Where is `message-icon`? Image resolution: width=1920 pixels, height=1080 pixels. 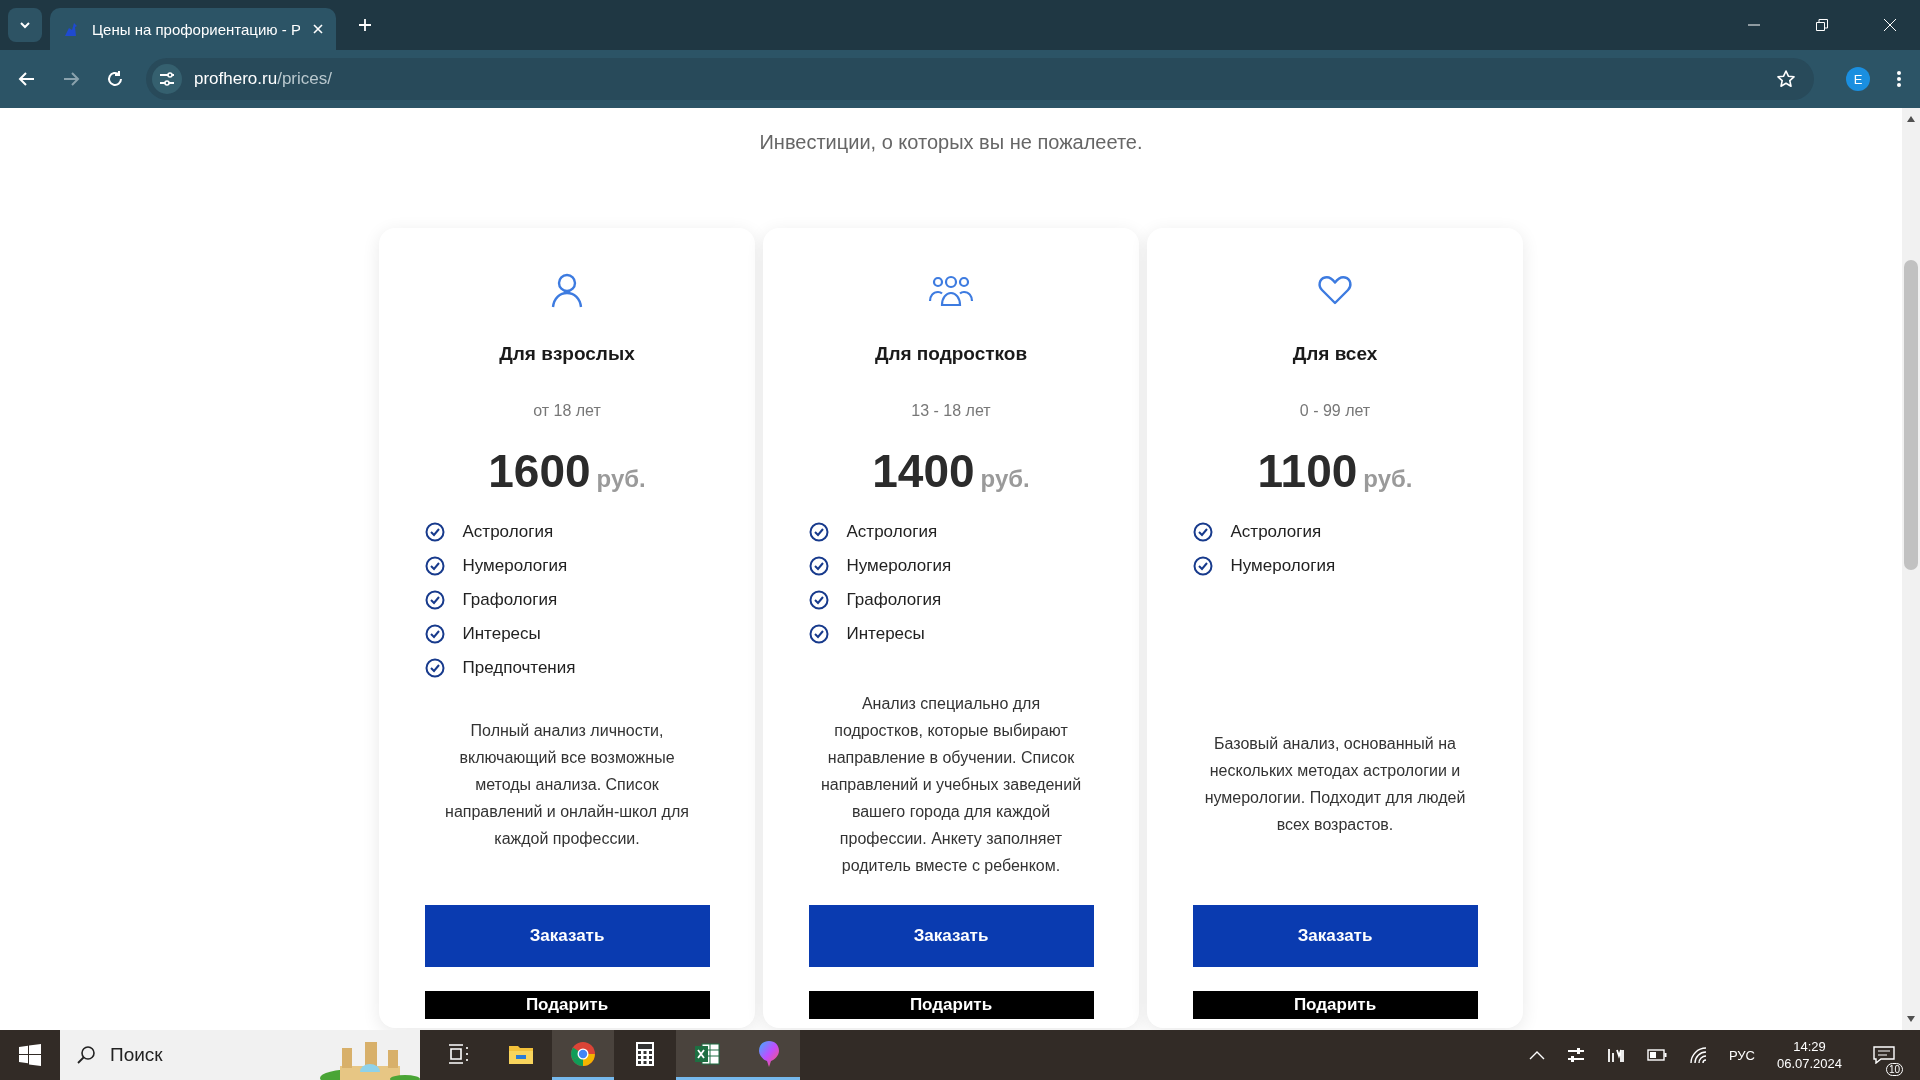 message-icon is located at coordinates (1884, 1055).